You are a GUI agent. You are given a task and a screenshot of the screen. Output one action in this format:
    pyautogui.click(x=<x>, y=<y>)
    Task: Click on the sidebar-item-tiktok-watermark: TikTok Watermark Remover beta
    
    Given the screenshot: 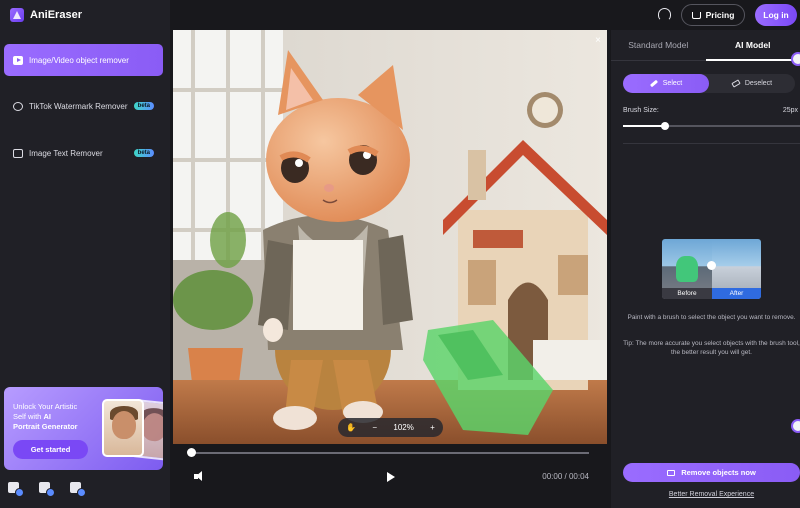 What is the action you would take?
    pyautogui.click(x=83, y=106)
    